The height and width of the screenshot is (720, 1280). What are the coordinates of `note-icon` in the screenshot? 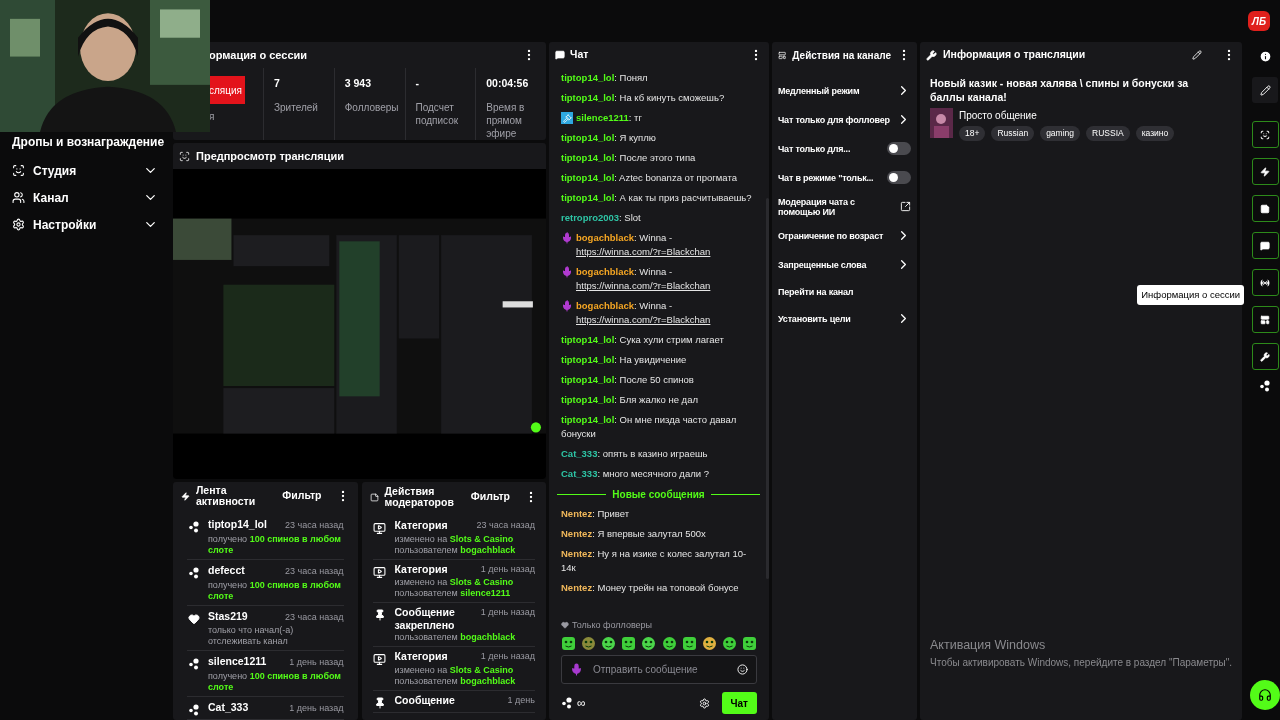 It's located at (1265, 208).